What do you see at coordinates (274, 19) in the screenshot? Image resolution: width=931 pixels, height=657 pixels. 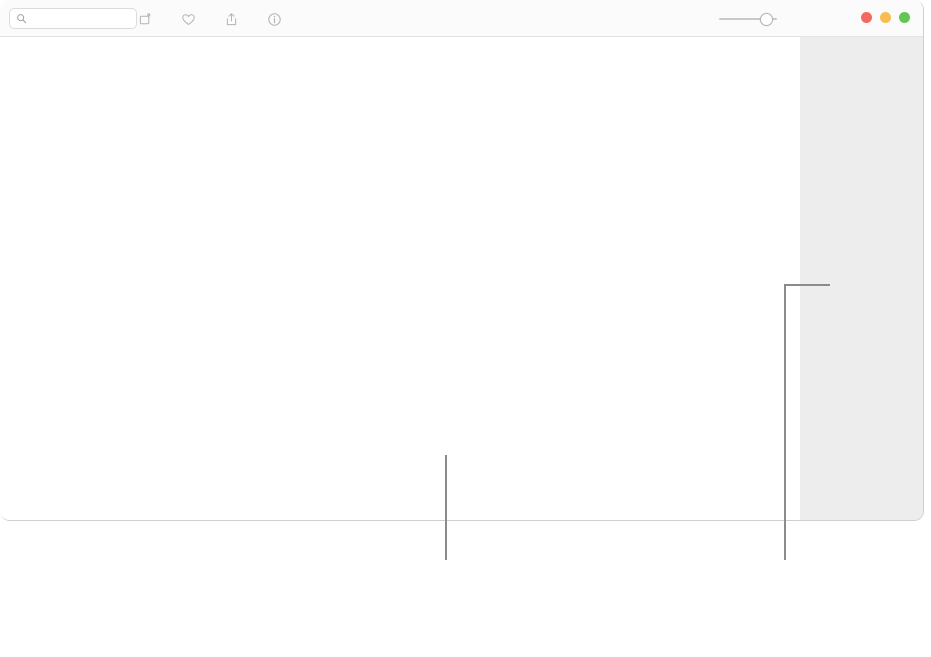 I see `info-icon` at bounding box center [274, 19].